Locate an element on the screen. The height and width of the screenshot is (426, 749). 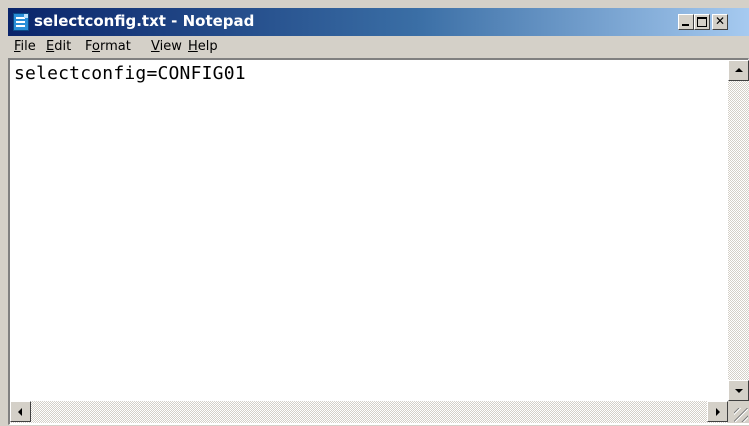
menu-view: View is located at coordinates (166, 46).